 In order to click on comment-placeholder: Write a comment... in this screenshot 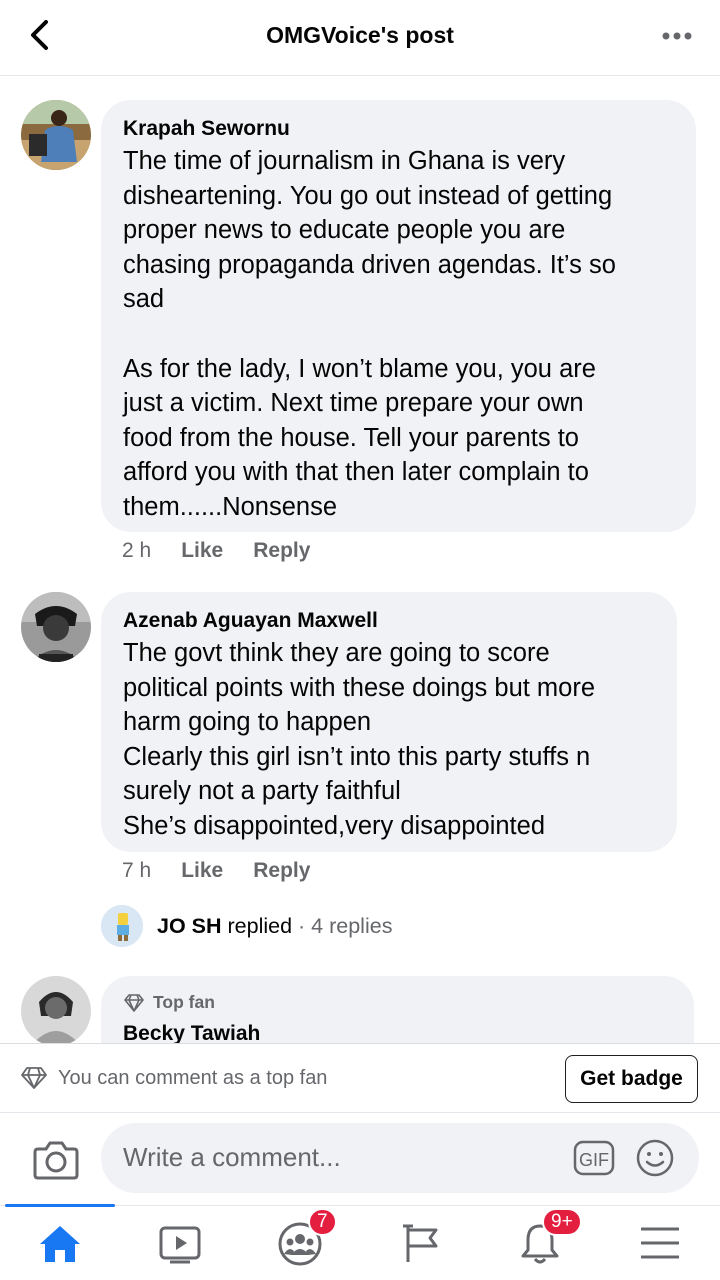, I will do `click(232, 1157)`.